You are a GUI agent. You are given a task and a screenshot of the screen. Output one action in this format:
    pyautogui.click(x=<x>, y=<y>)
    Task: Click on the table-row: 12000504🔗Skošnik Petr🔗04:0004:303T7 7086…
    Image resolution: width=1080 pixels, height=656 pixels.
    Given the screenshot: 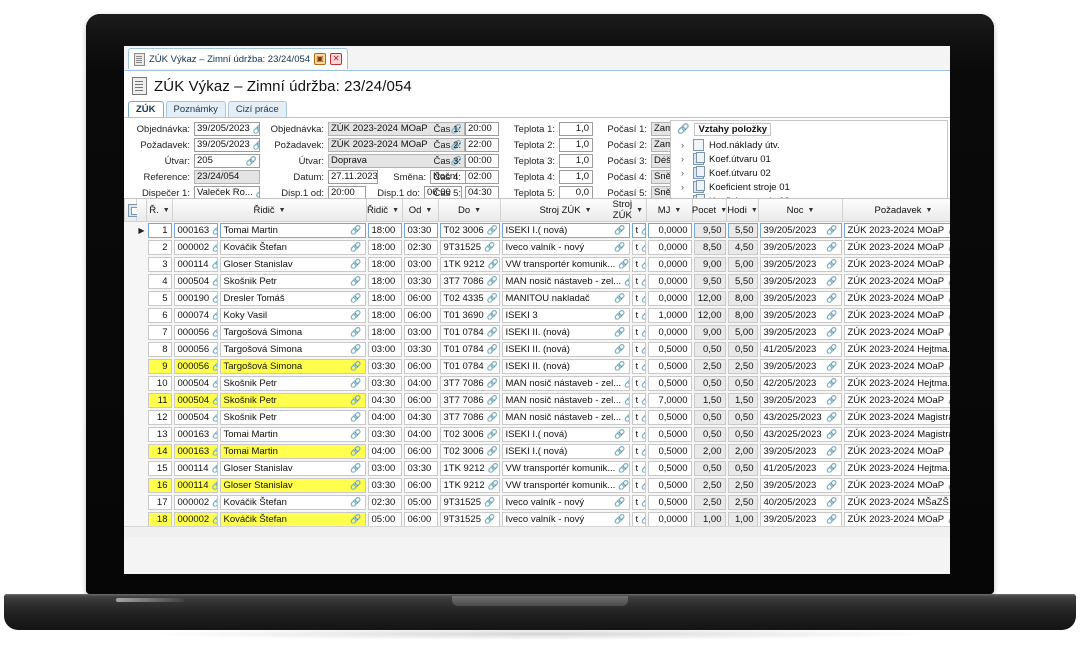 What is the action you would take?
    pyautogui.click(x=537, y=417)
    